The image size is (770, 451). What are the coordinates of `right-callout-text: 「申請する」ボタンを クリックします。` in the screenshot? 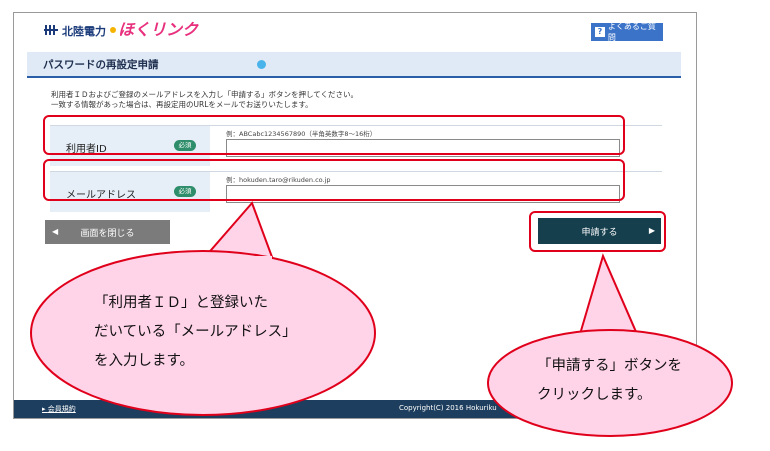 It's located at (609, 380).